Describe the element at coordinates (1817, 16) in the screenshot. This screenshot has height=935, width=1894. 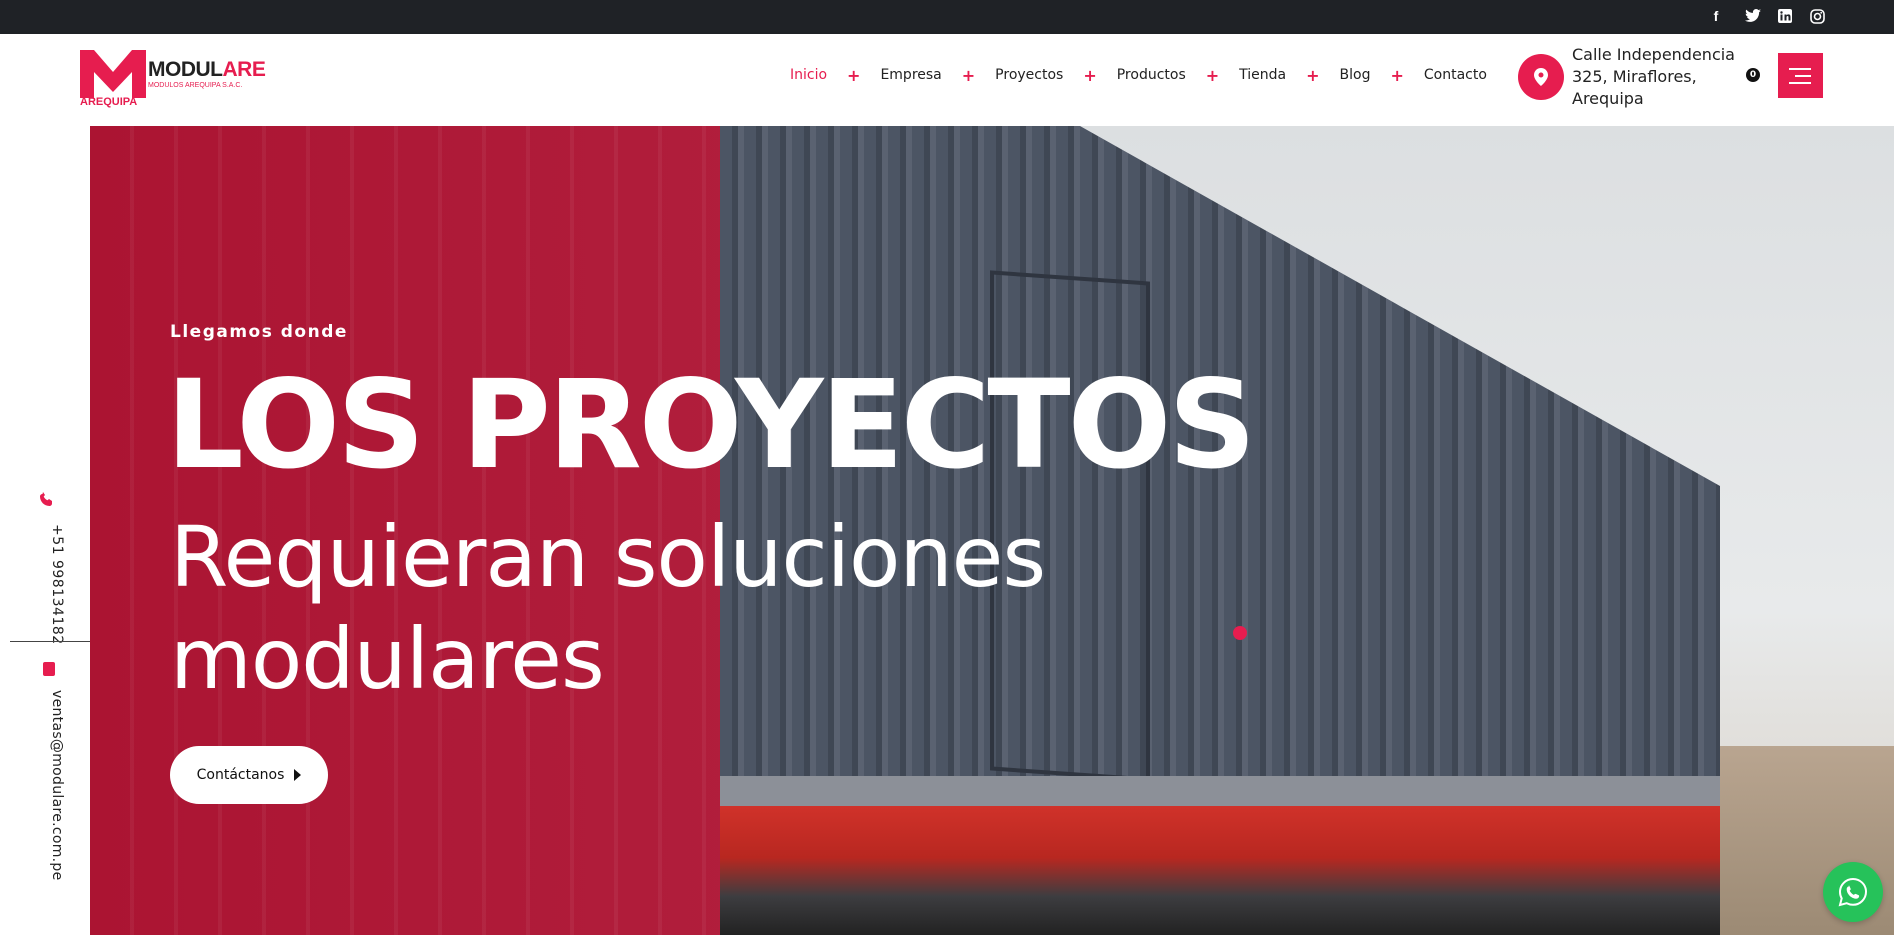
I see `instagram-icon` at that location.